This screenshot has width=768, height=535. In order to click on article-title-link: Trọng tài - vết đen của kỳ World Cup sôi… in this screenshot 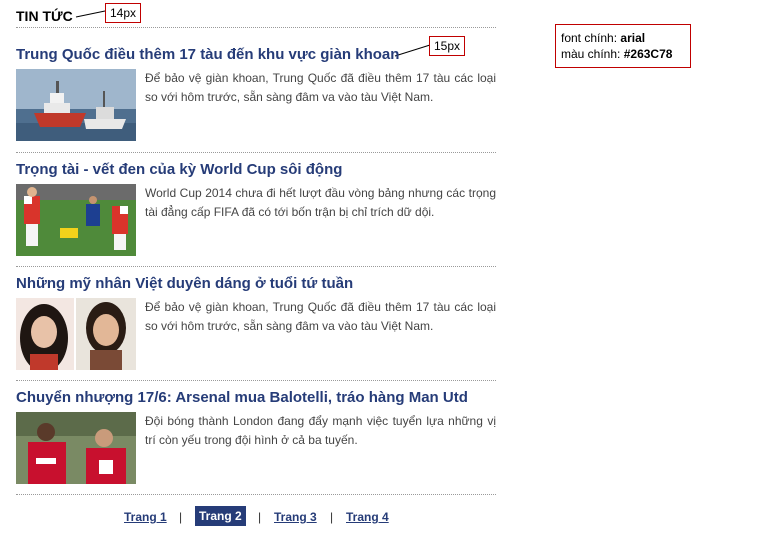, I will do `click(256, 170)`.